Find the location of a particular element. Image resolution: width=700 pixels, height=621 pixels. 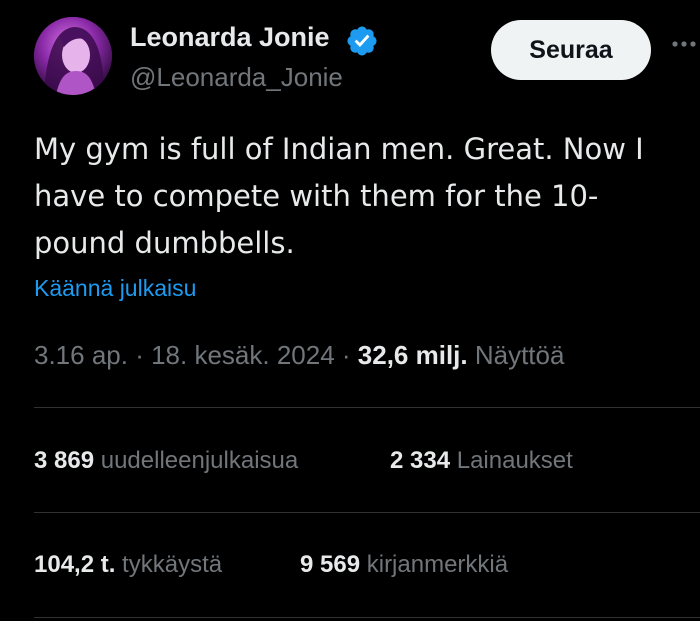

more-horizontal-icon is located at coordinates (685, 44).